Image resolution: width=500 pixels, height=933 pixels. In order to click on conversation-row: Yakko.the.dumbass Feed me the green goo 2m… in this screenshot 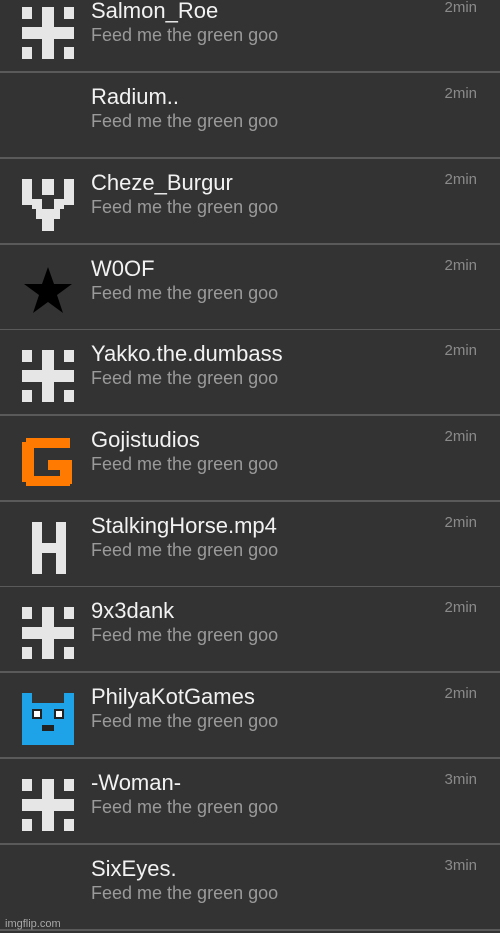, I will do `click(250, 373)`.